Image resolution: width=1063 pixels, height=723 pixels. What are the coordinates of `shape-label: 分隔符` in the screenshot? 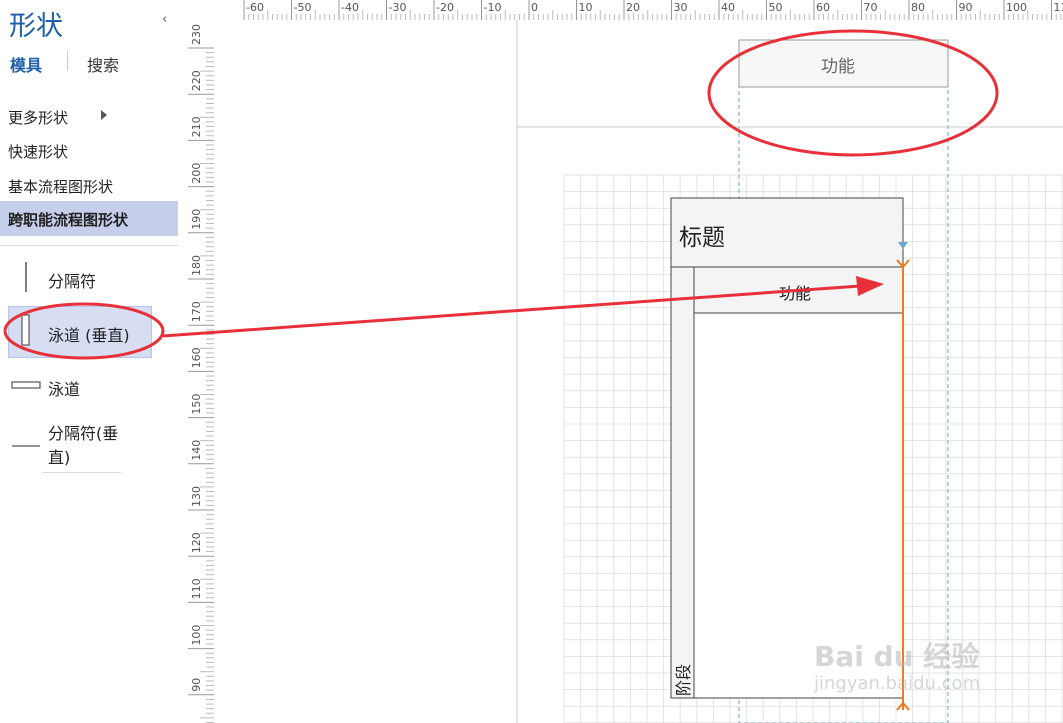 It's located at (72, 281).